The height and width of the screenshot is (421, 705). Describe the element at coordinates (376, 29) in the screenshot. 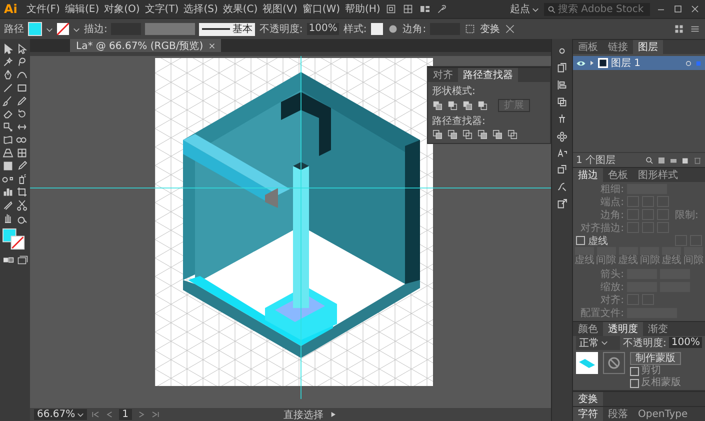

I see `style-swatch` at that location.